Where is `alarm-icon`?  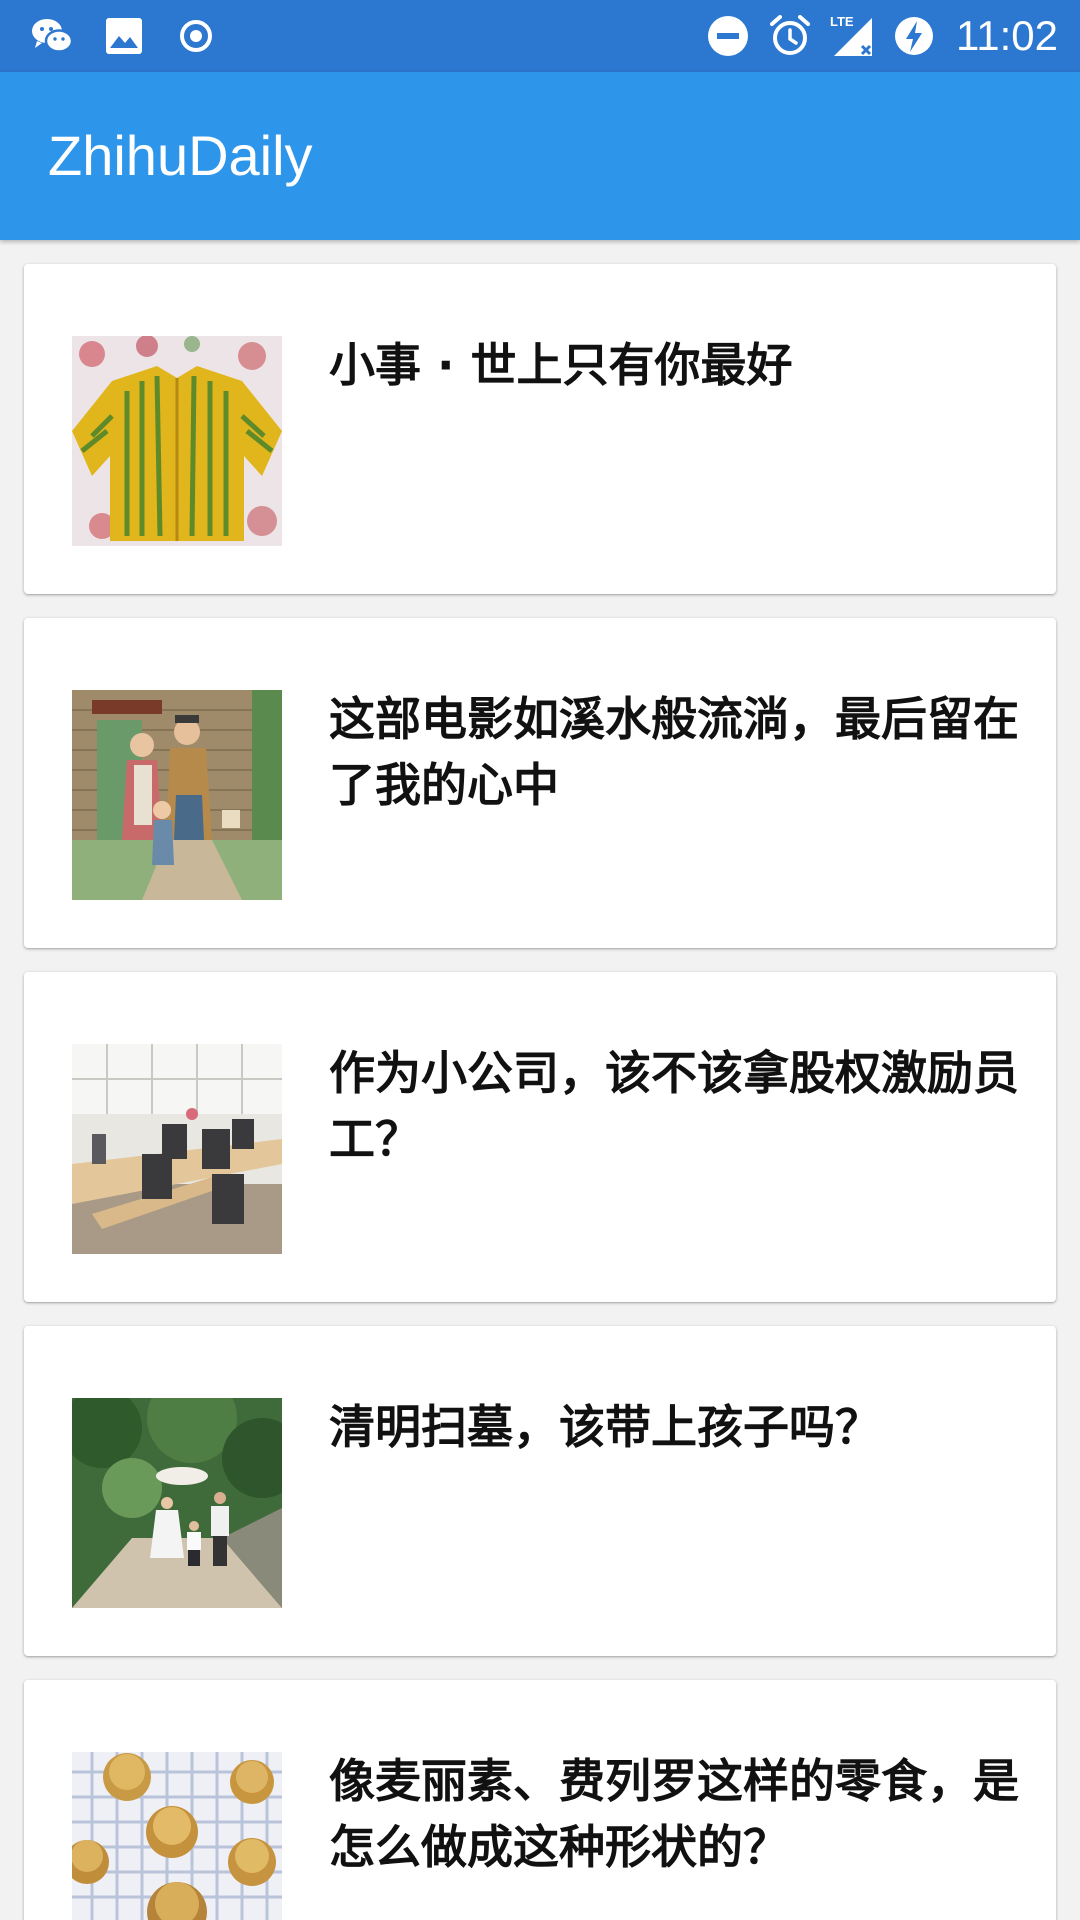
alarm-icon is located at coordinates (790, 35).